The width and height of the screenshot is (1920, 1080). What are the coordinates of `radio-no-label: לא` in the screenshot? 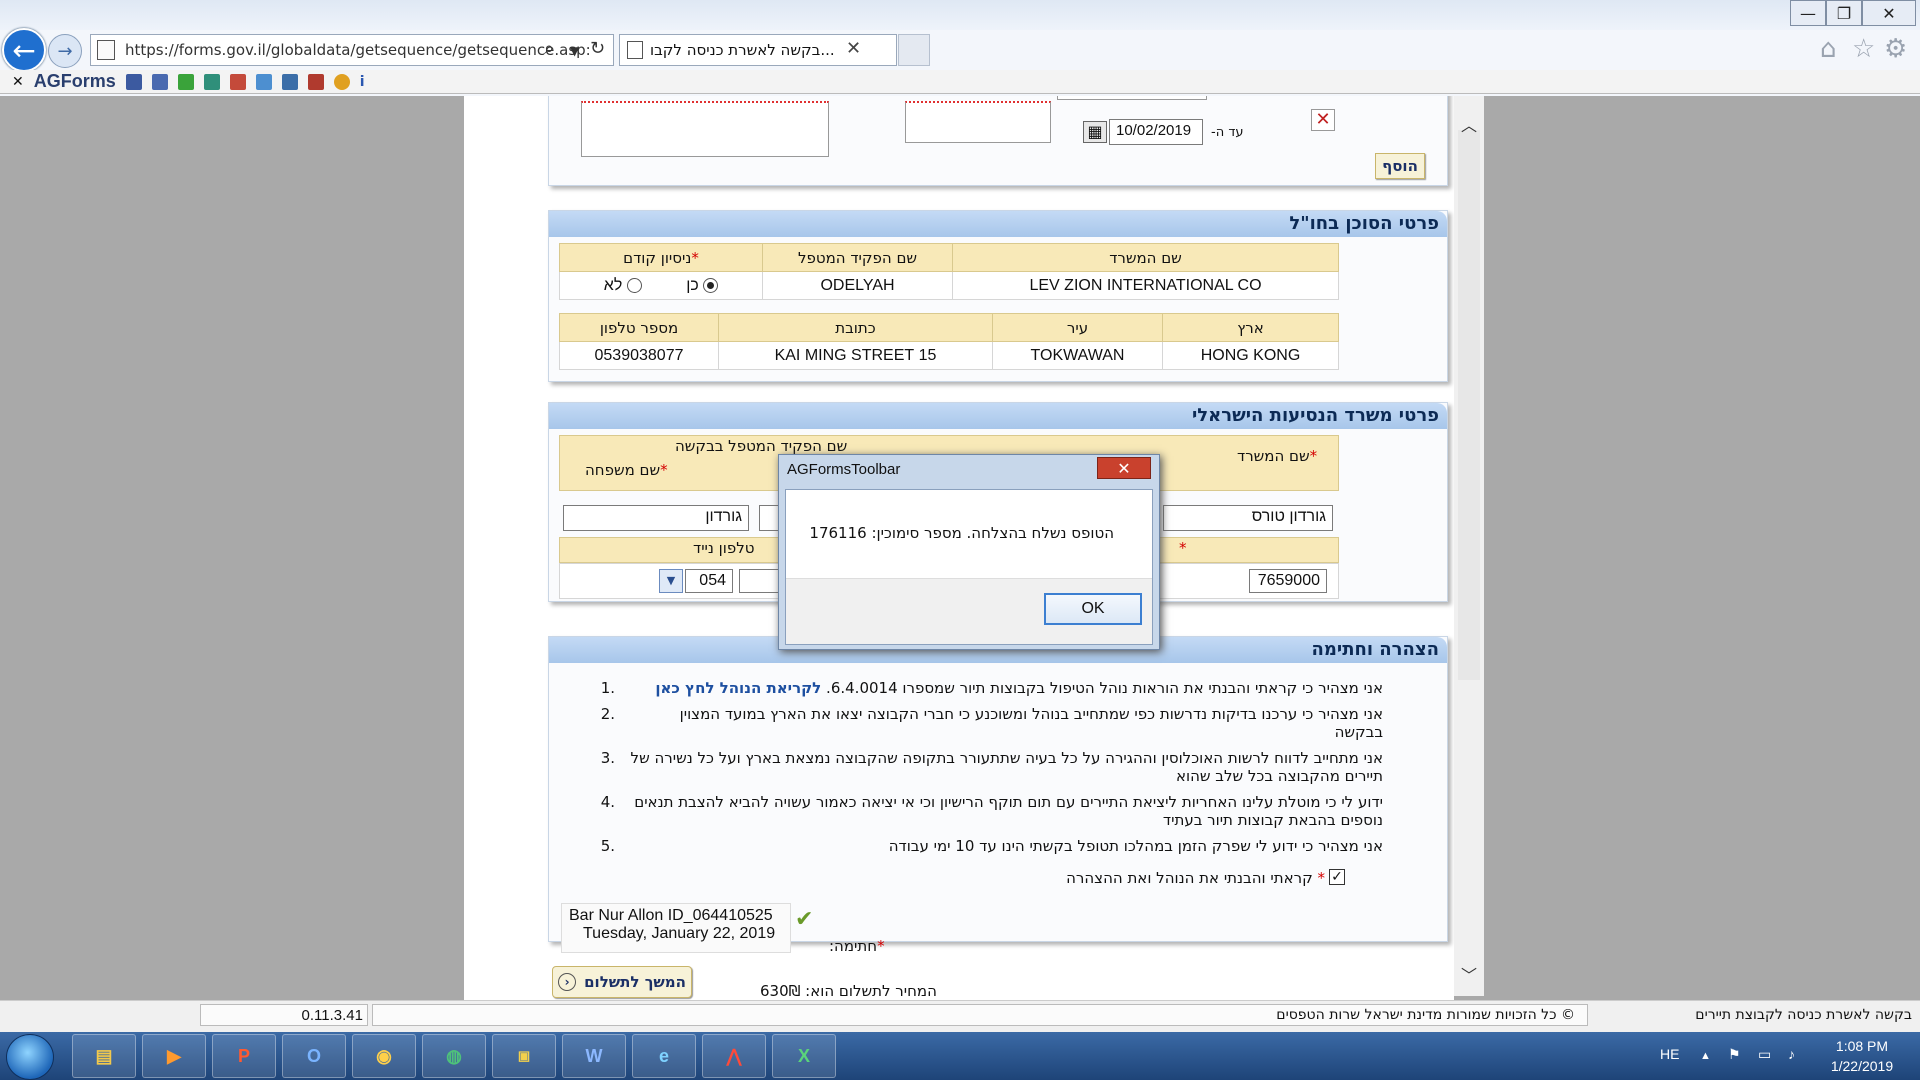 It's located at (613, 285).